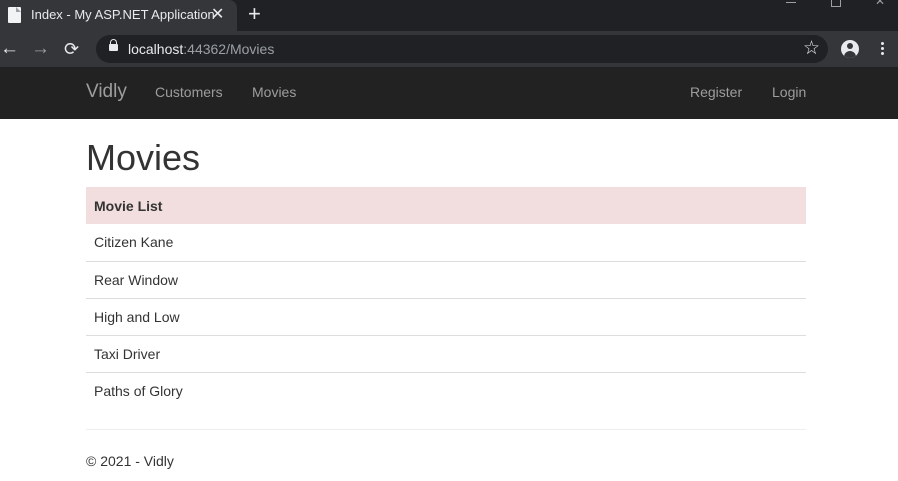  Describe the element at coordinates (40, 49) in the screenshot. I see `forward-arrow-icon: →` at that location.